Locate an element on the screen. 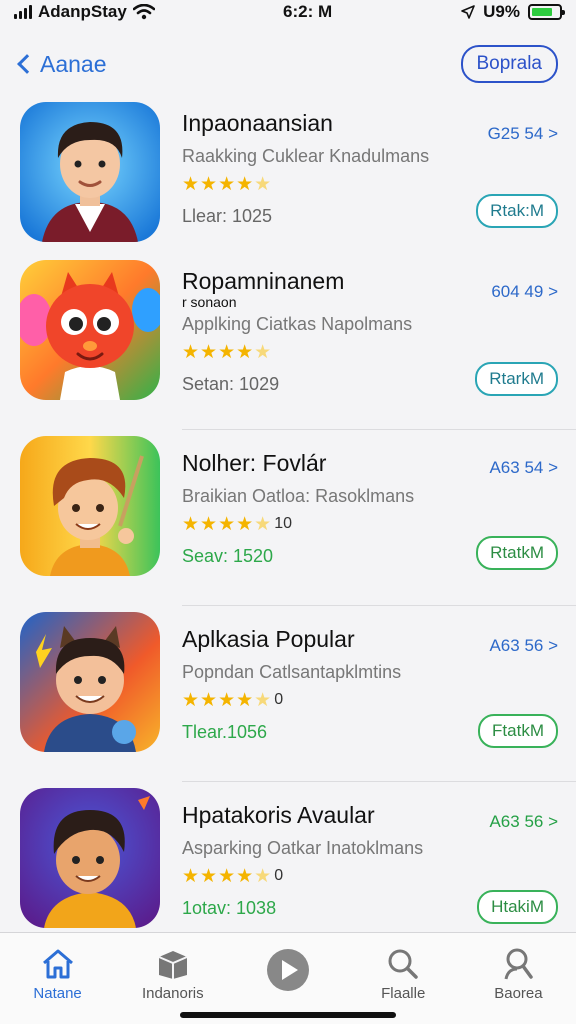  tab-label: Natane is located at coordinates (57, 993).